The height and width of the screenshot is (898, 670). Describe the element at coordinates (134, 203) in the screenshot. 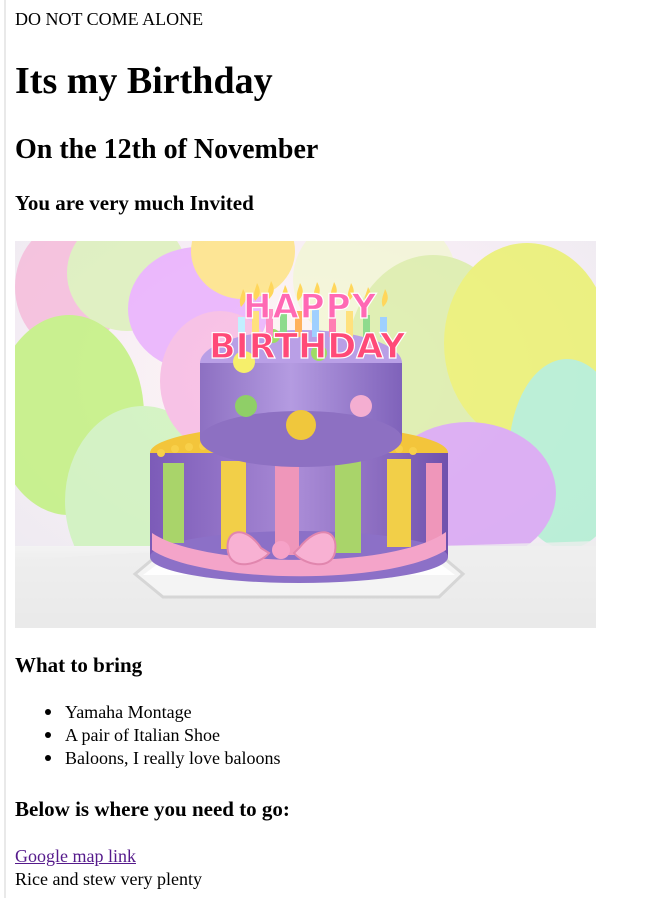

I see `invite-heading: You are very much Invited` at that location.